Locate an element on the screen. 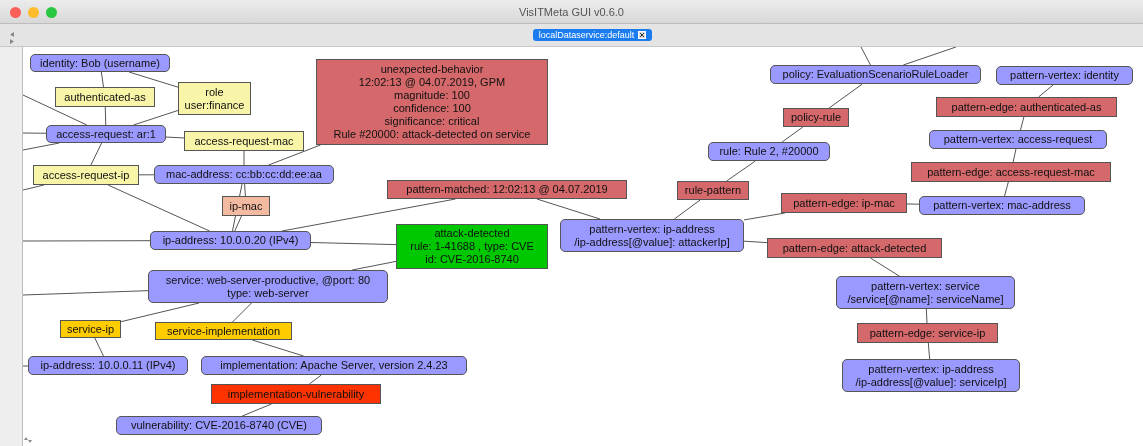 This screenshot has height=446, width=1143. graph-node: pattern-edge: attack-detected is located at coordinates (854, 248).